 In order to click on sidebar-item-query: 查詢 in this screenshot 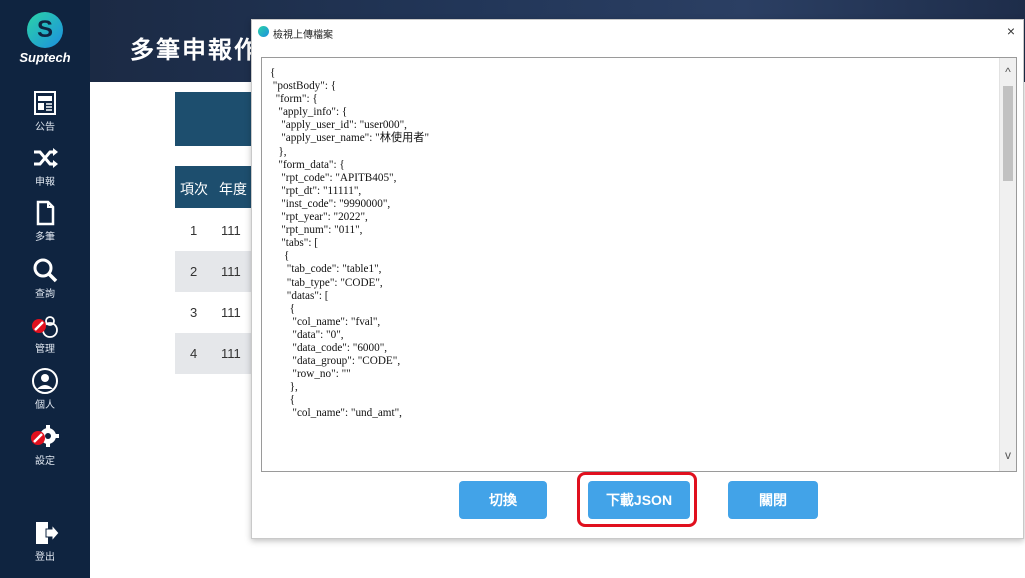, I will do `click(45, 277)`.